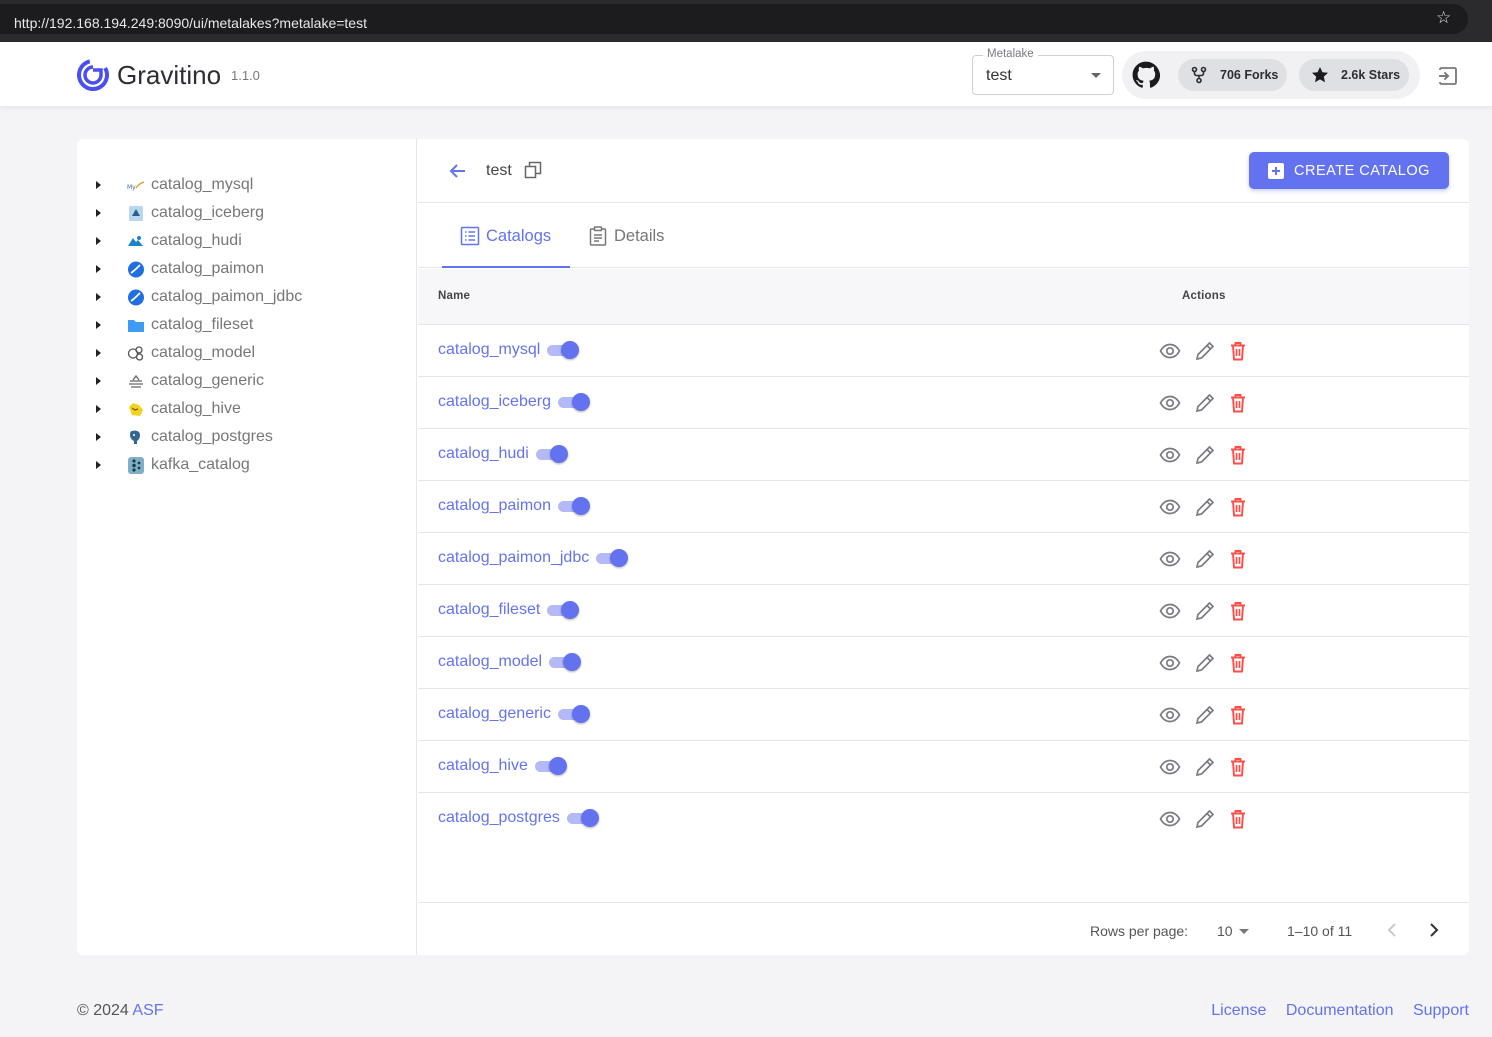  Describe the element at coordinates (513, 558) in the screenshot. I see `catalog-name-link: catalog_paimon_jdbc` at that location.